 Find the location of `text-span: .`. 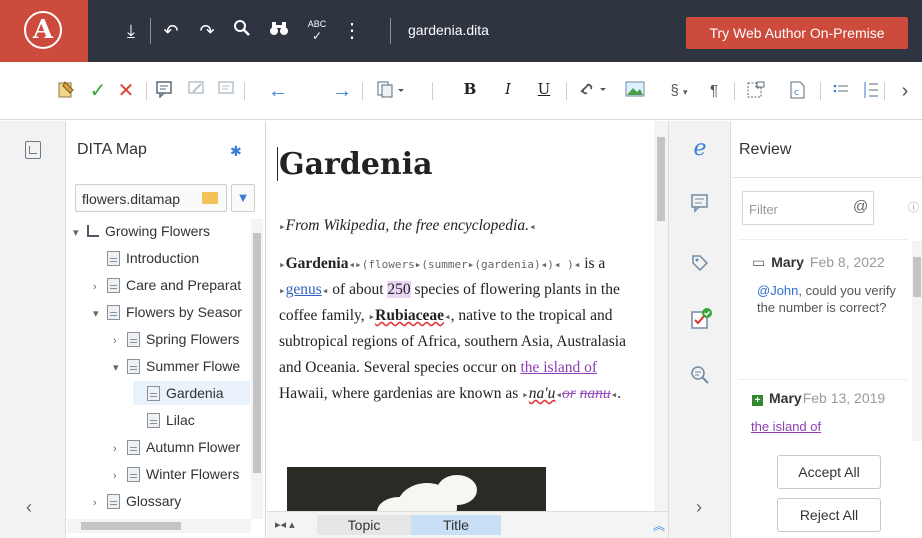

text-span: . is located at coordinates (619, 393).